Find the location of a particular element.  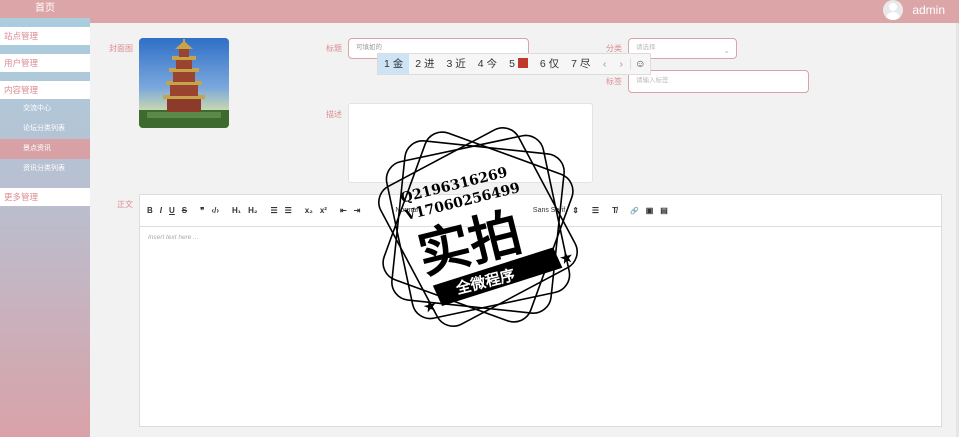

video-icon: ▤ is located at coordinates (664, 210).